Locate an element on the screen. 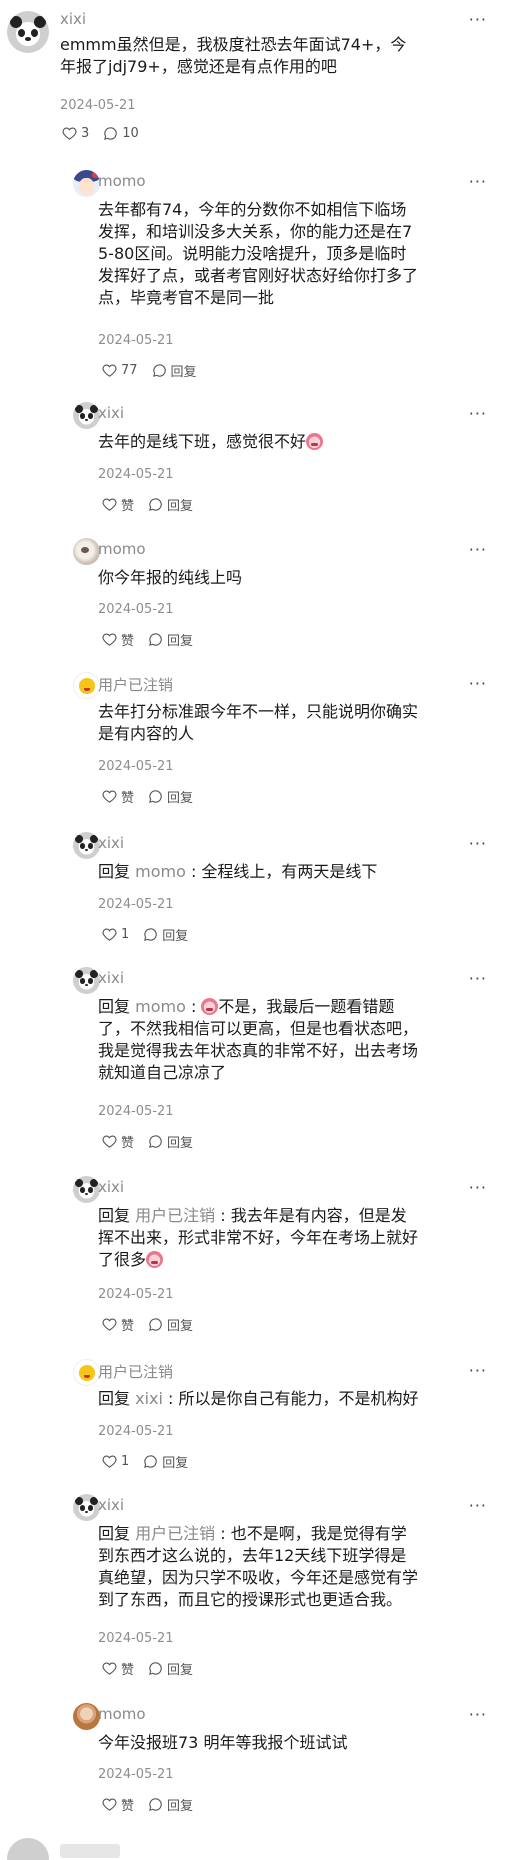 Image resolution: width=507 pixels, height=1860 pixels. like-count: 77 is located at coordinates (129, 370).